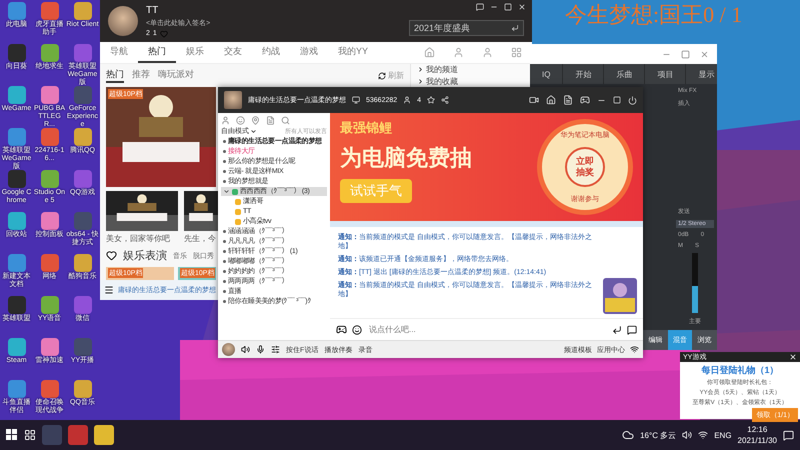 The height and width of the screenshot is (450, 800). What do you see at coordinates (658, 435) in the screenshot?
I see `weather-text: 16°C 多云` at bounding box center [658, 435].